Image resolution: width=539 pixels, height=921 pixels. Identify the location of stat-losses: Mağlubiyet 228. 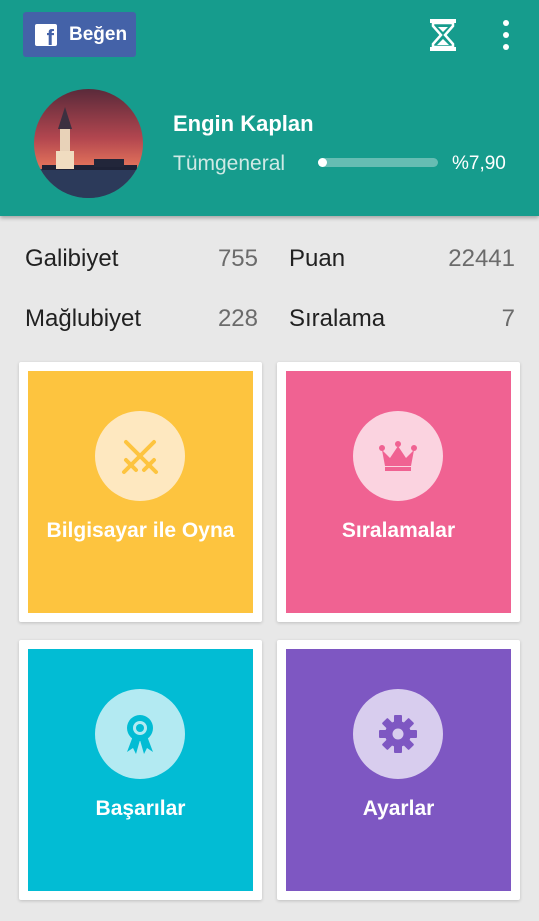
(141, 319).